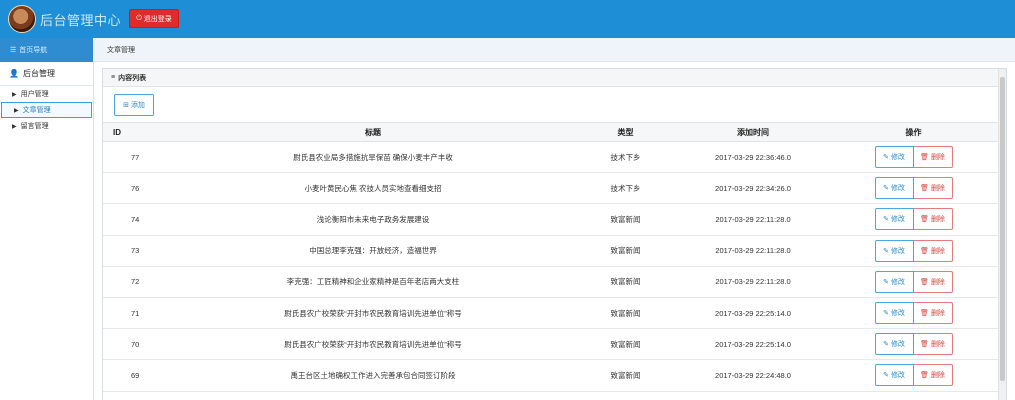 The height and width of the screenshot is (400, 1015). What do you see at coordinates (625, 157) in the screenshot?
I see `cell-type: 技术下乡` at bounding box center [625, 157].